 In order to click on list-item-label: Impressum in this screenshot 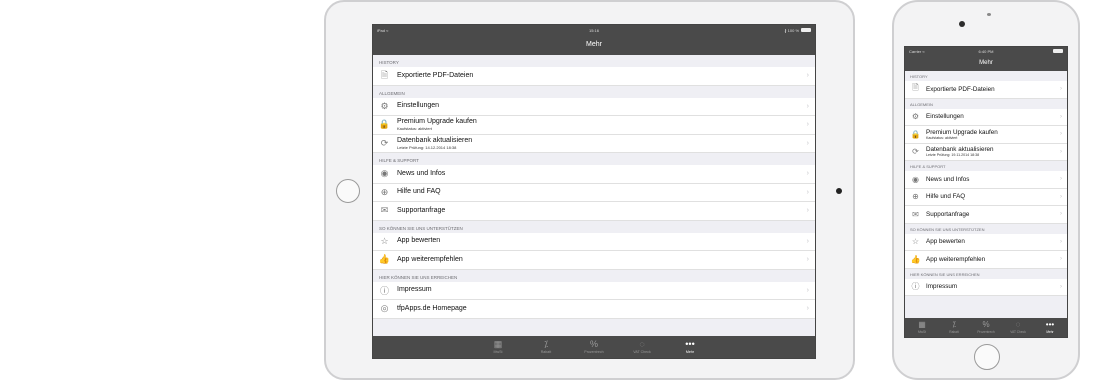, I will do `click(414, 290)`.